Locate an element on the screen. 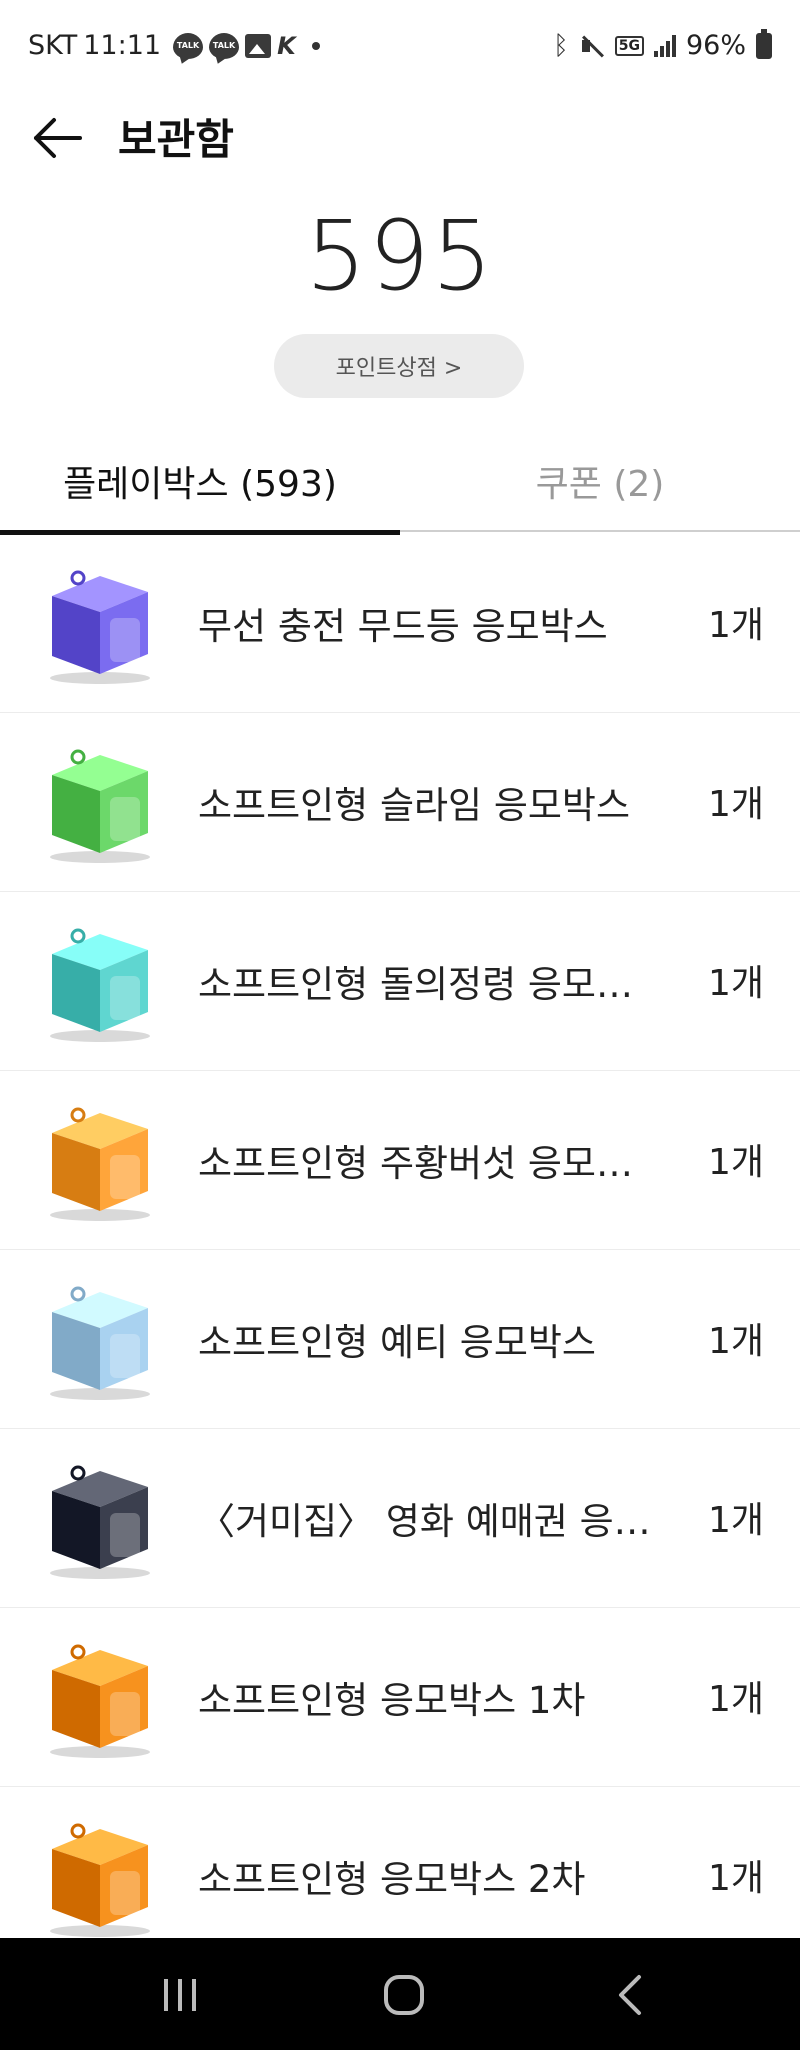 The width and height of the screenshot is (800, 2050). slime-green-box-icon is located at coordinates (100, 806).